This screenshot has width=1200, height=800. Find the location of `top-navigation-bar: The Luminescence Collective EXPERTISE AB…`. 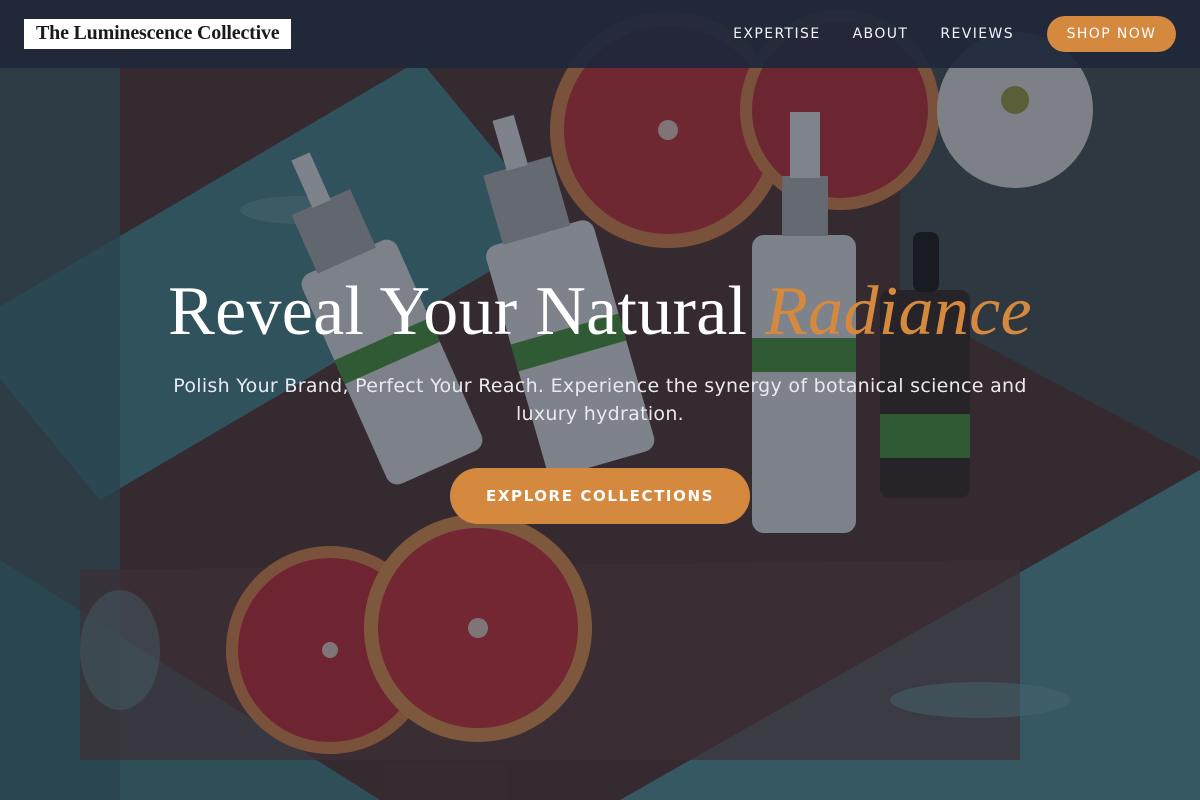

top-navigation-bar: The Luminescence Collective EXPERTISE AB… is located at coordinates (600, 34).